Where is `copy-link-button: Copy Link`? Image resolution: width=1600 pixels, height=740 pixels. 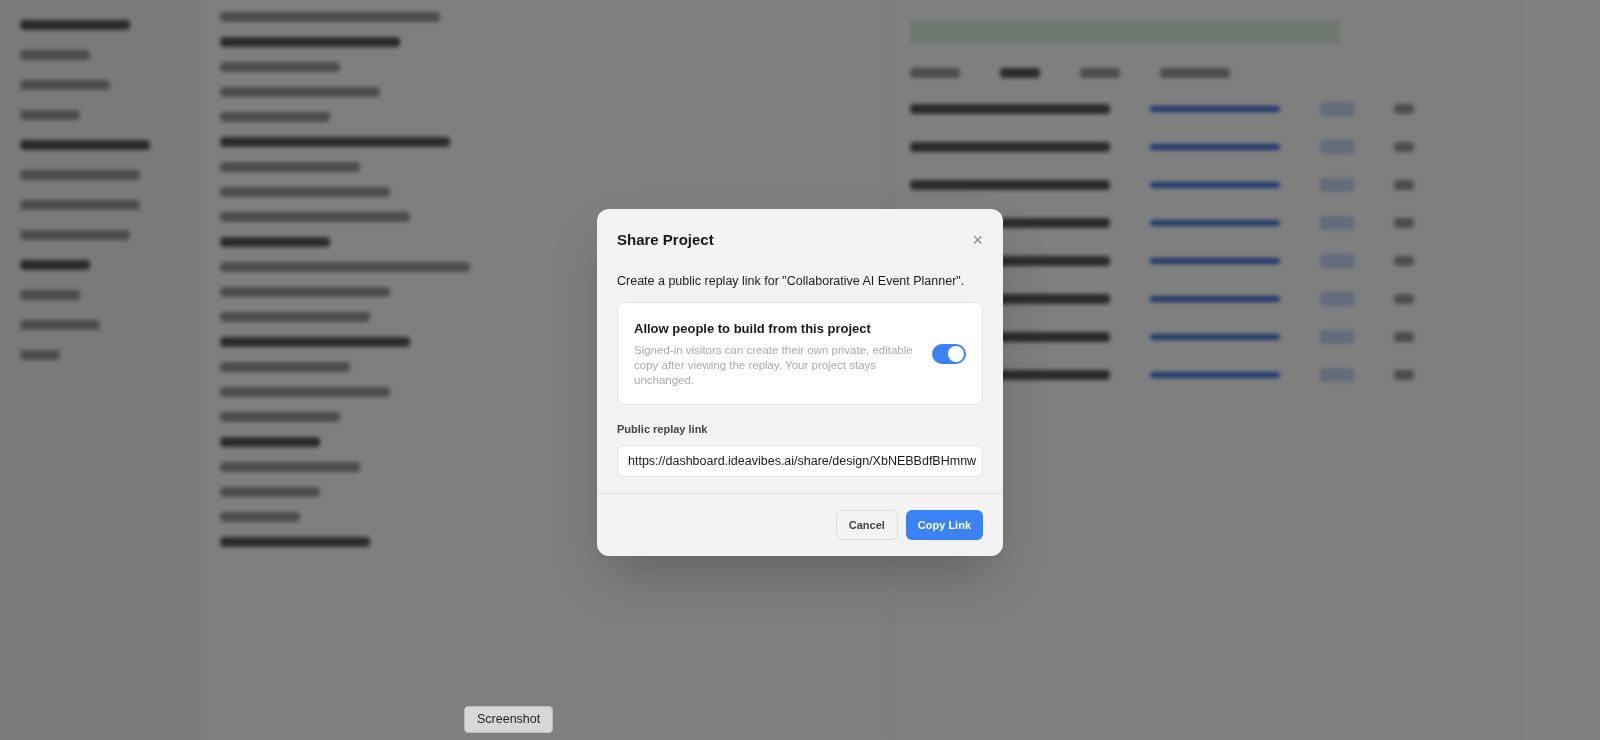
copy-link-button: Copy Link is located at coordinates (944, 525).